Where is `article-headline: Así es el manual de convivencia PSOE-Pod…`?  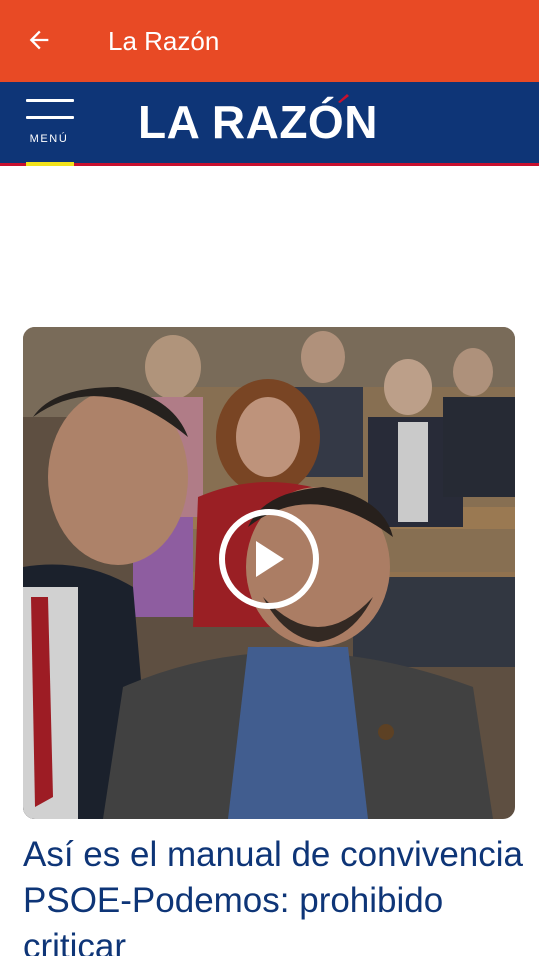
article-headline: Así es el manual de convivencia PSOE-Pod… is located at coordinates (273, 894).